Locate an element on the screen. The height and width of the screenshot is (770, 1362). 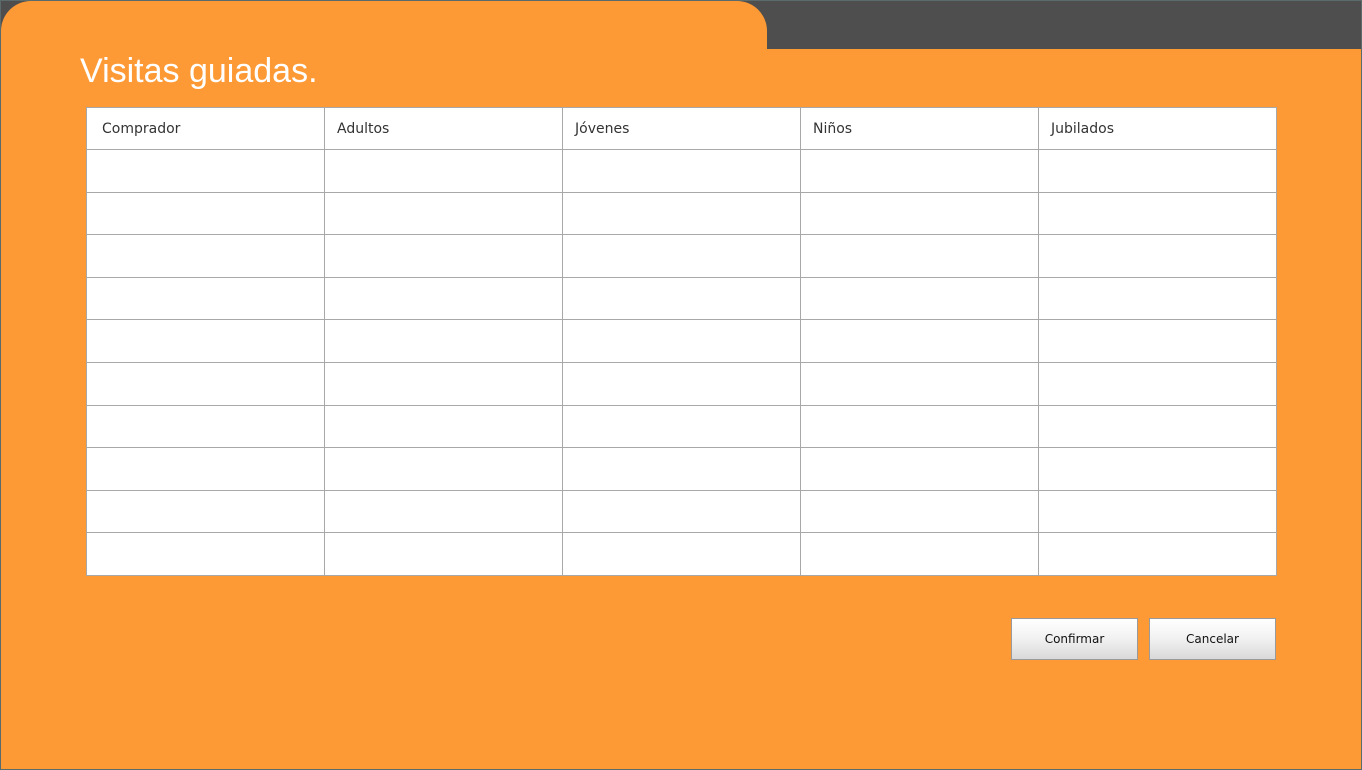
column-header-comprador: Comprador is located at coordinates (205, 128).